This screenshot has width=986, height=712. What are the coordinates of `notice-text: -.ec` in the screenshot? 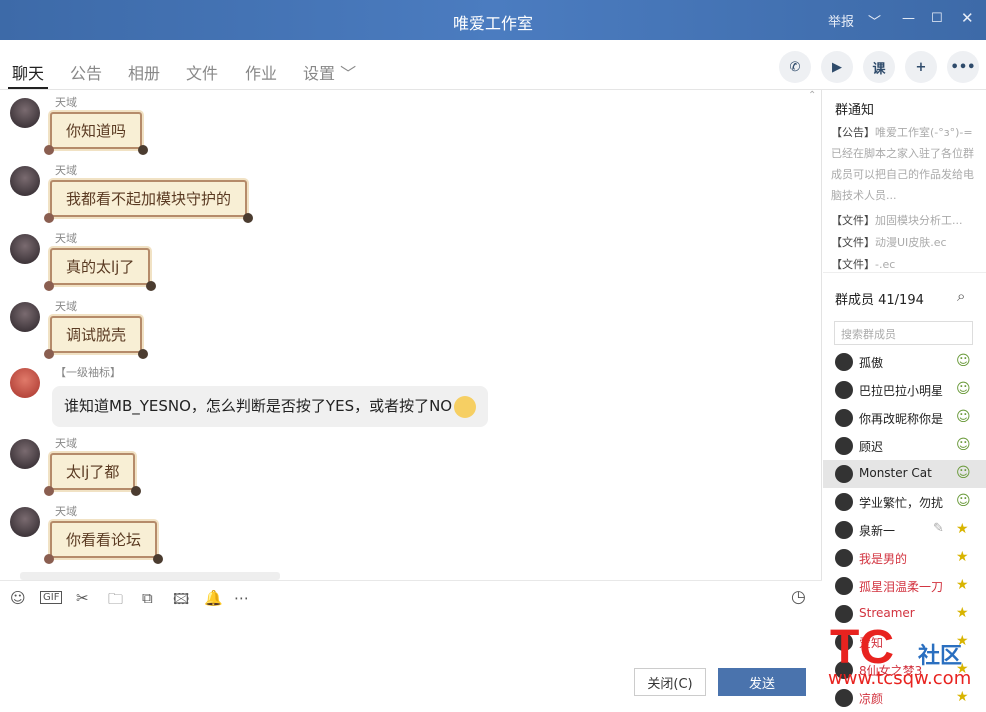 It's located at (885, 264).